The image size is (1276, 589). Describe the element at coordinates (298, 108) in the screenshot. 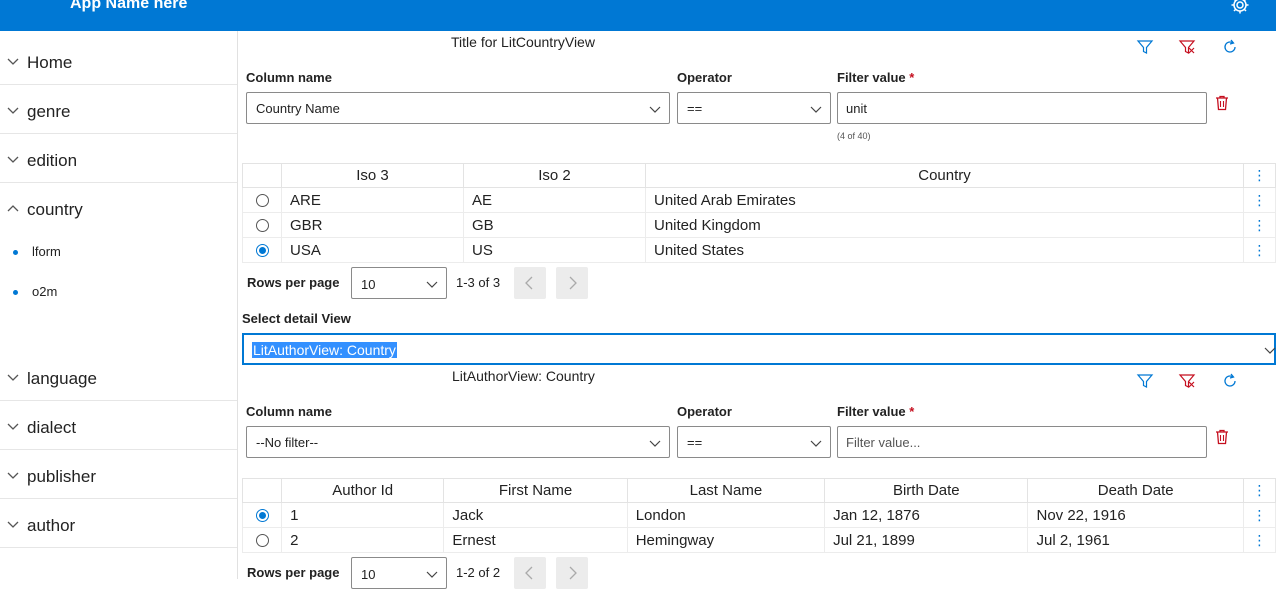

I see `column-name-value: Country Name` at that location.